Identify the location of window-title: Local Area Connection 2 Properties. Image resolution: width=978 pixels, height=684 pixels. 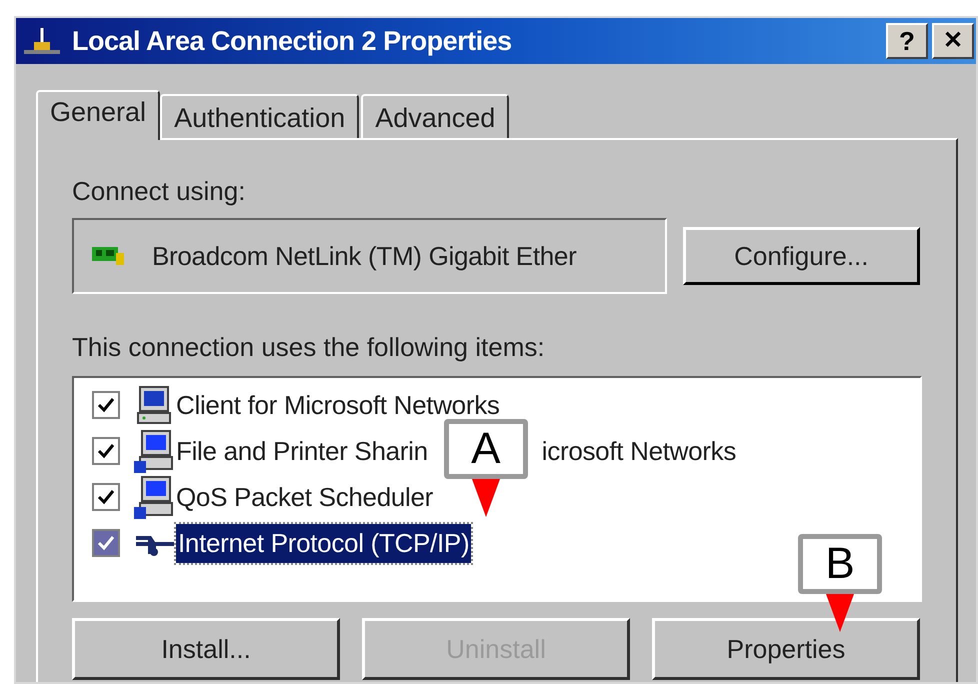
(292, 41).